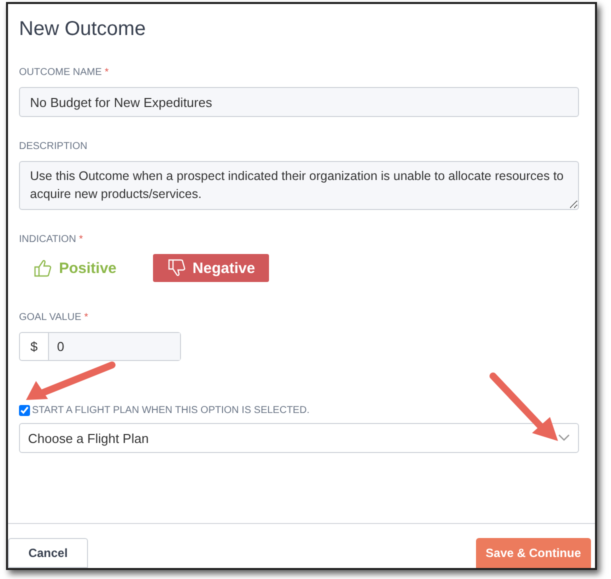 This screenshot has width=611, height=579. Describe the element at coordinates (564, 438) in the screenshot. I see `chevron-down-icon` at that location.